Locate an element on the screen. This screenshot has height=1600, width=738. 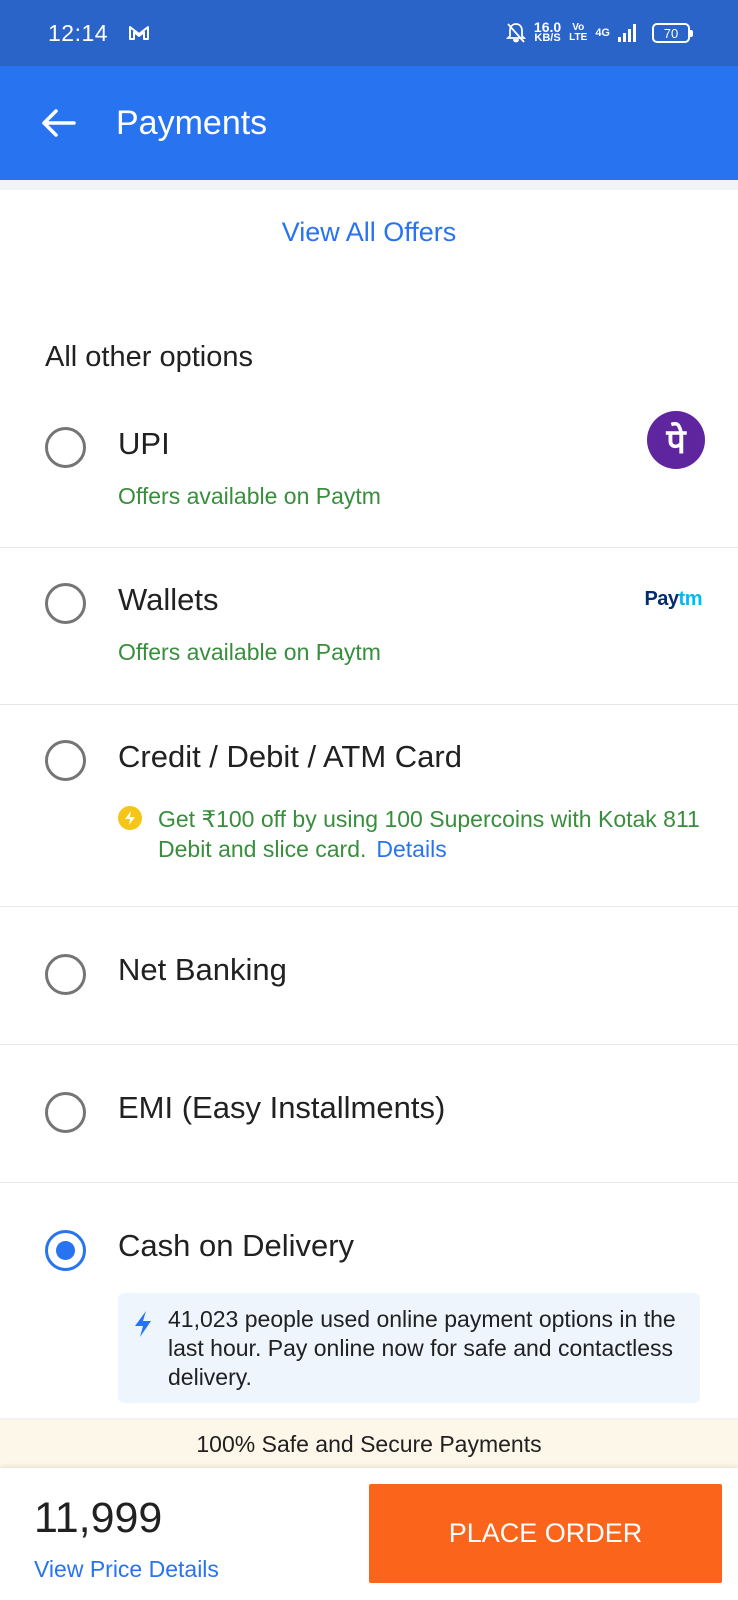
radio-net-banking is located at coordinates (65, 974).